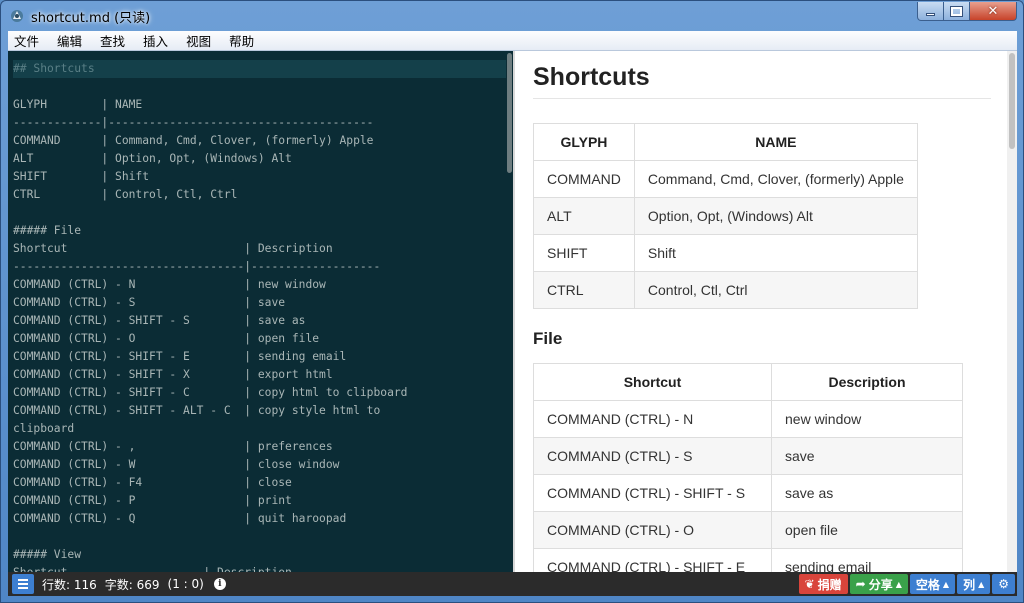 This screenshot has height=603, width=1024. Describe the element at coordinates (69, 584) in the screenshot. I see `line-count: 行数: 116` at that location.